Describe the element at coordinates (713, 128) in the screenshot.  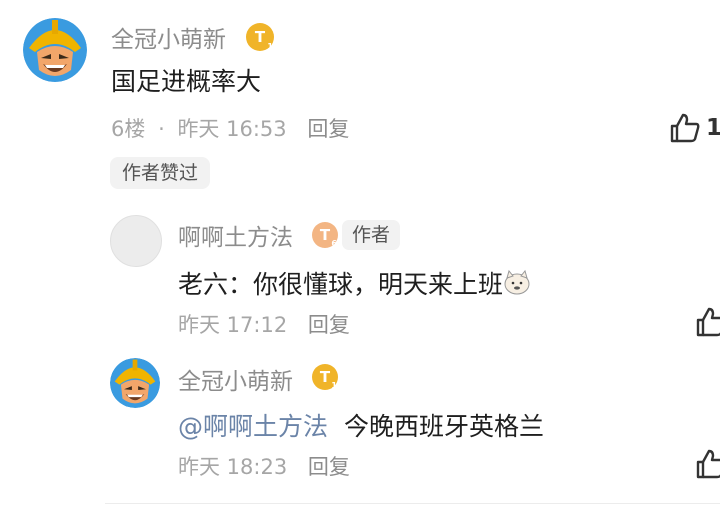
I see `like-count: 1` at that location.